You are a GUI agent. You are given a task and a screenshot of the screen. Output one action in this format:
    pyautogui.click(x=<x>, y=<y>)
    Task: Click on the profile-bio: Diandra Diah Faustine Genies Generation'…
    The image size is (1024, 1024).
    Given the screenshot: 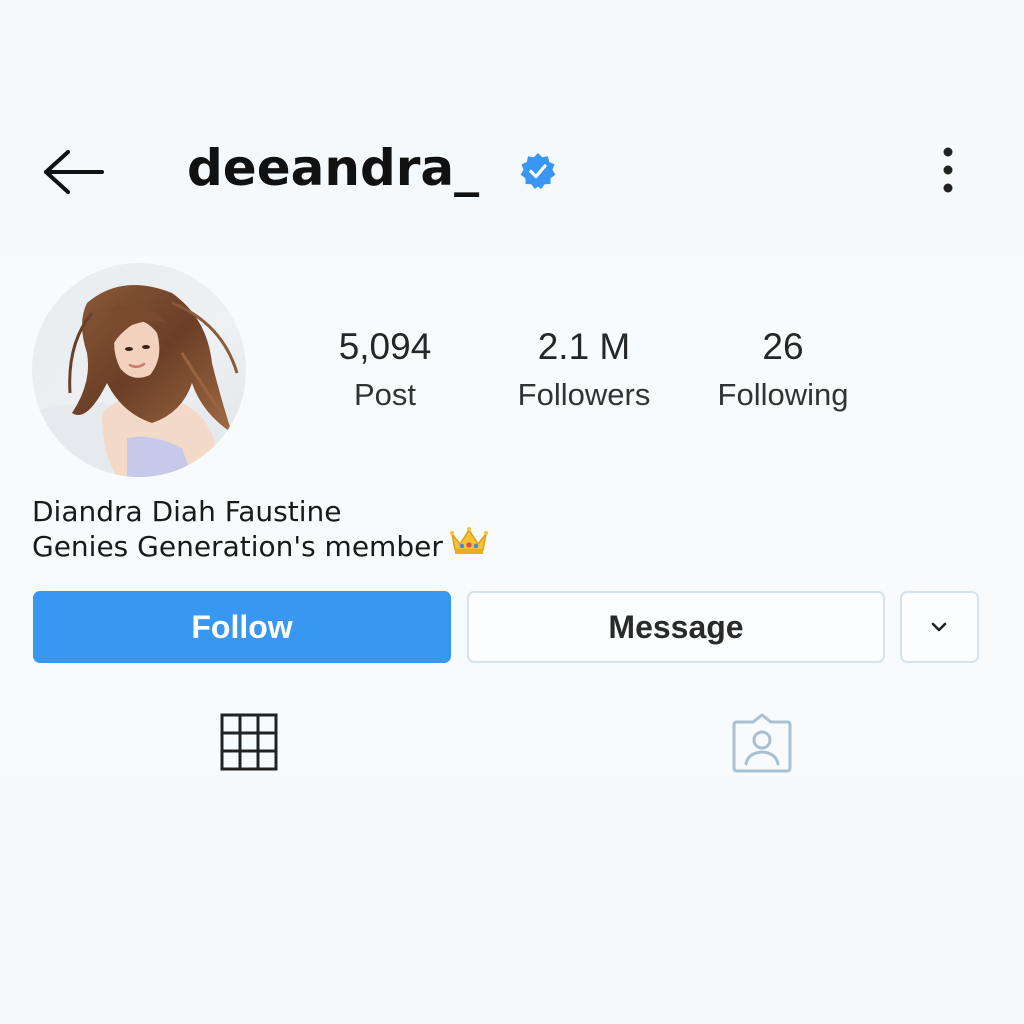 What is the action you would take?
    pyautogui.click(x=260, y=529)
    